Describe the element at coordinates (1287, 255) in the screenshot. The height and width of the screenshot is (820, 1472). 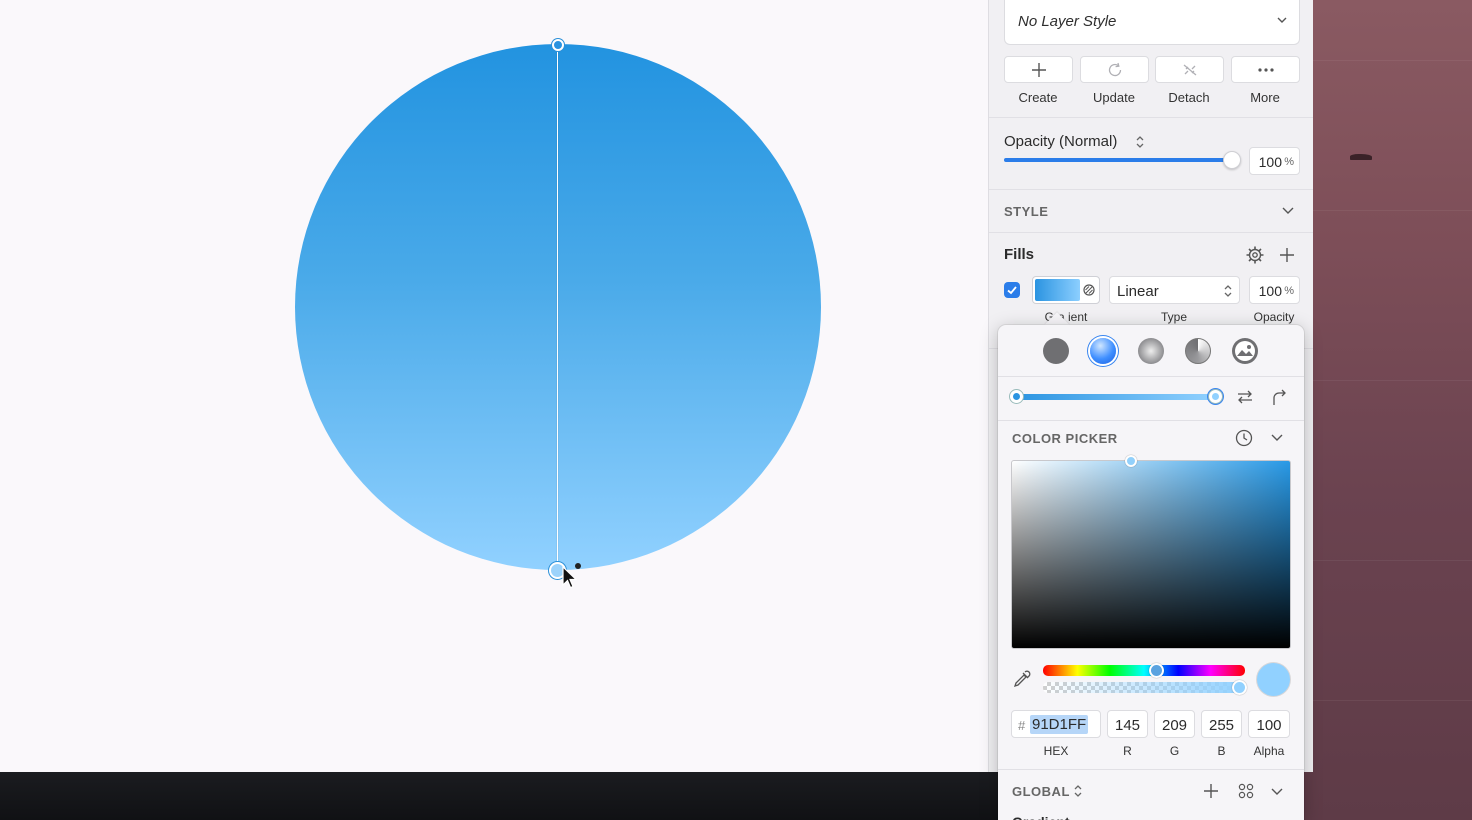
I see `add-fill-icon` at that location.